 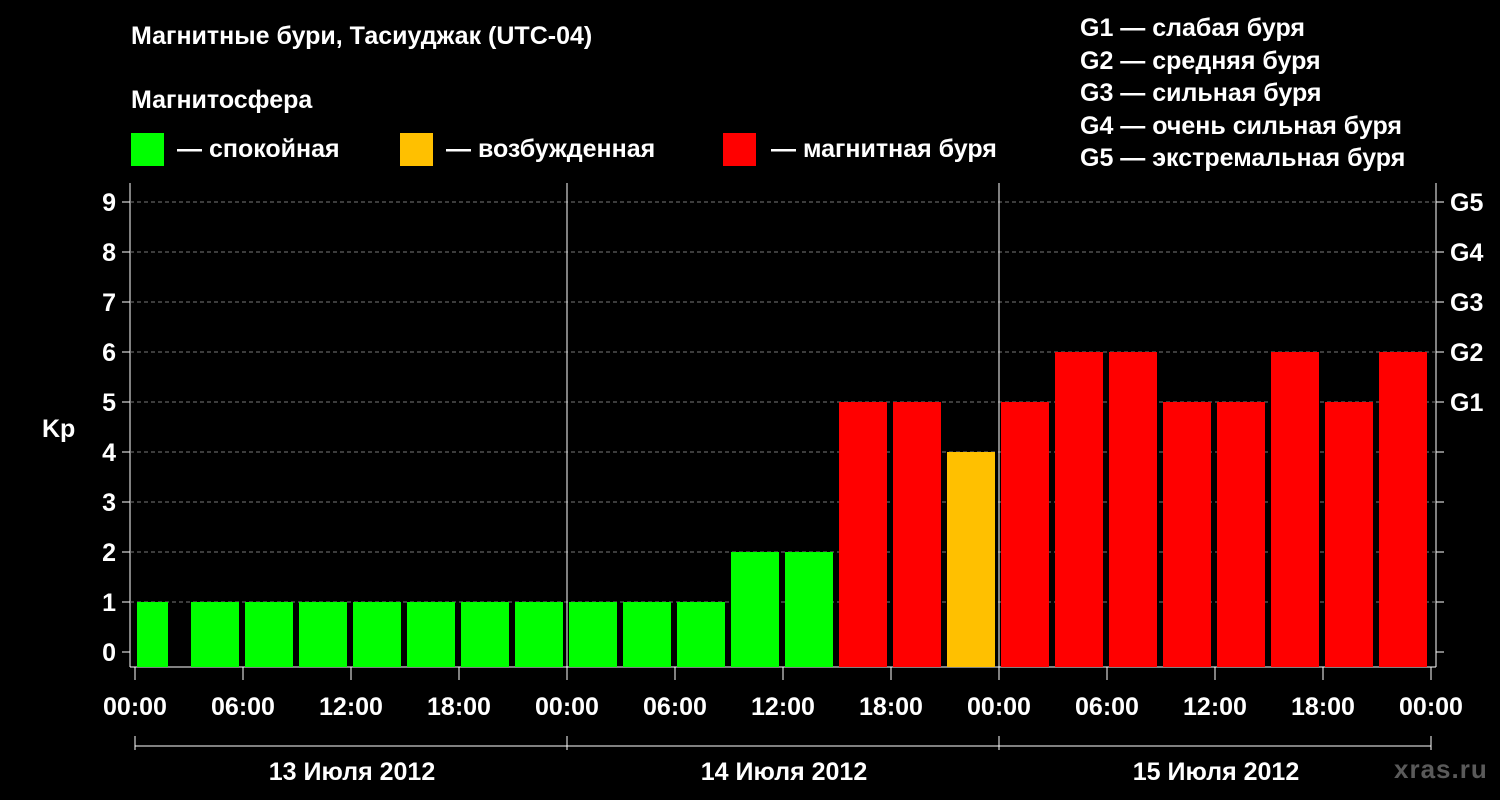 What do you see at coordinates (109, 353) in the screenshot?
I see `y-tick-label: 6` at bounding box center [109, 353].